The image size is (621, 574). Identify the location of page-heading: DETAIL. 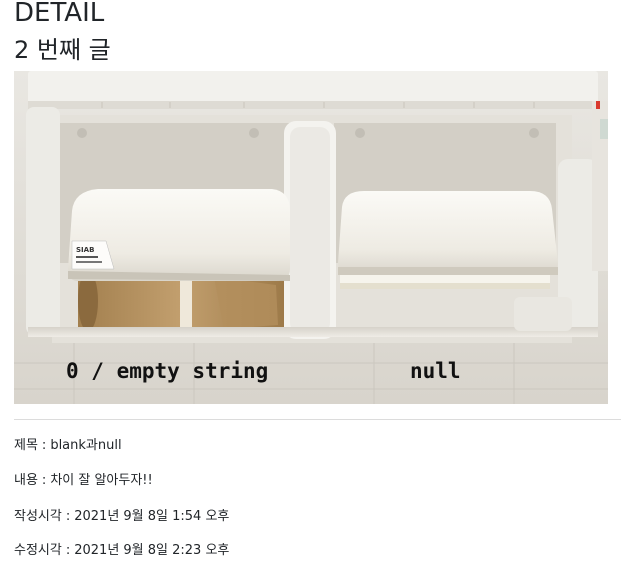
(59, 14).